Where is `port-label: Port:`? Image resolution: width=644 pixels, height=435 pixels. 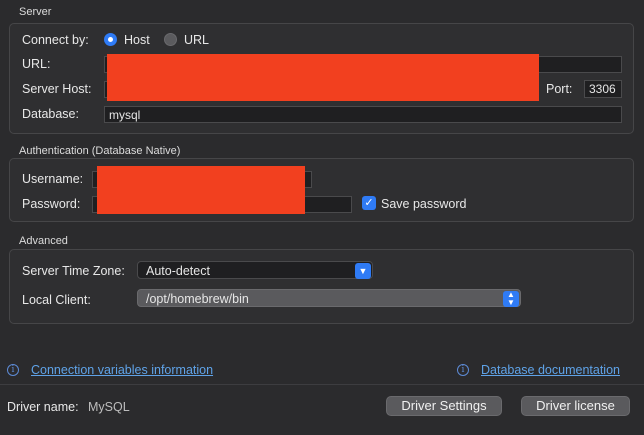
port-label: Port: is located at coordinates (559, 89).